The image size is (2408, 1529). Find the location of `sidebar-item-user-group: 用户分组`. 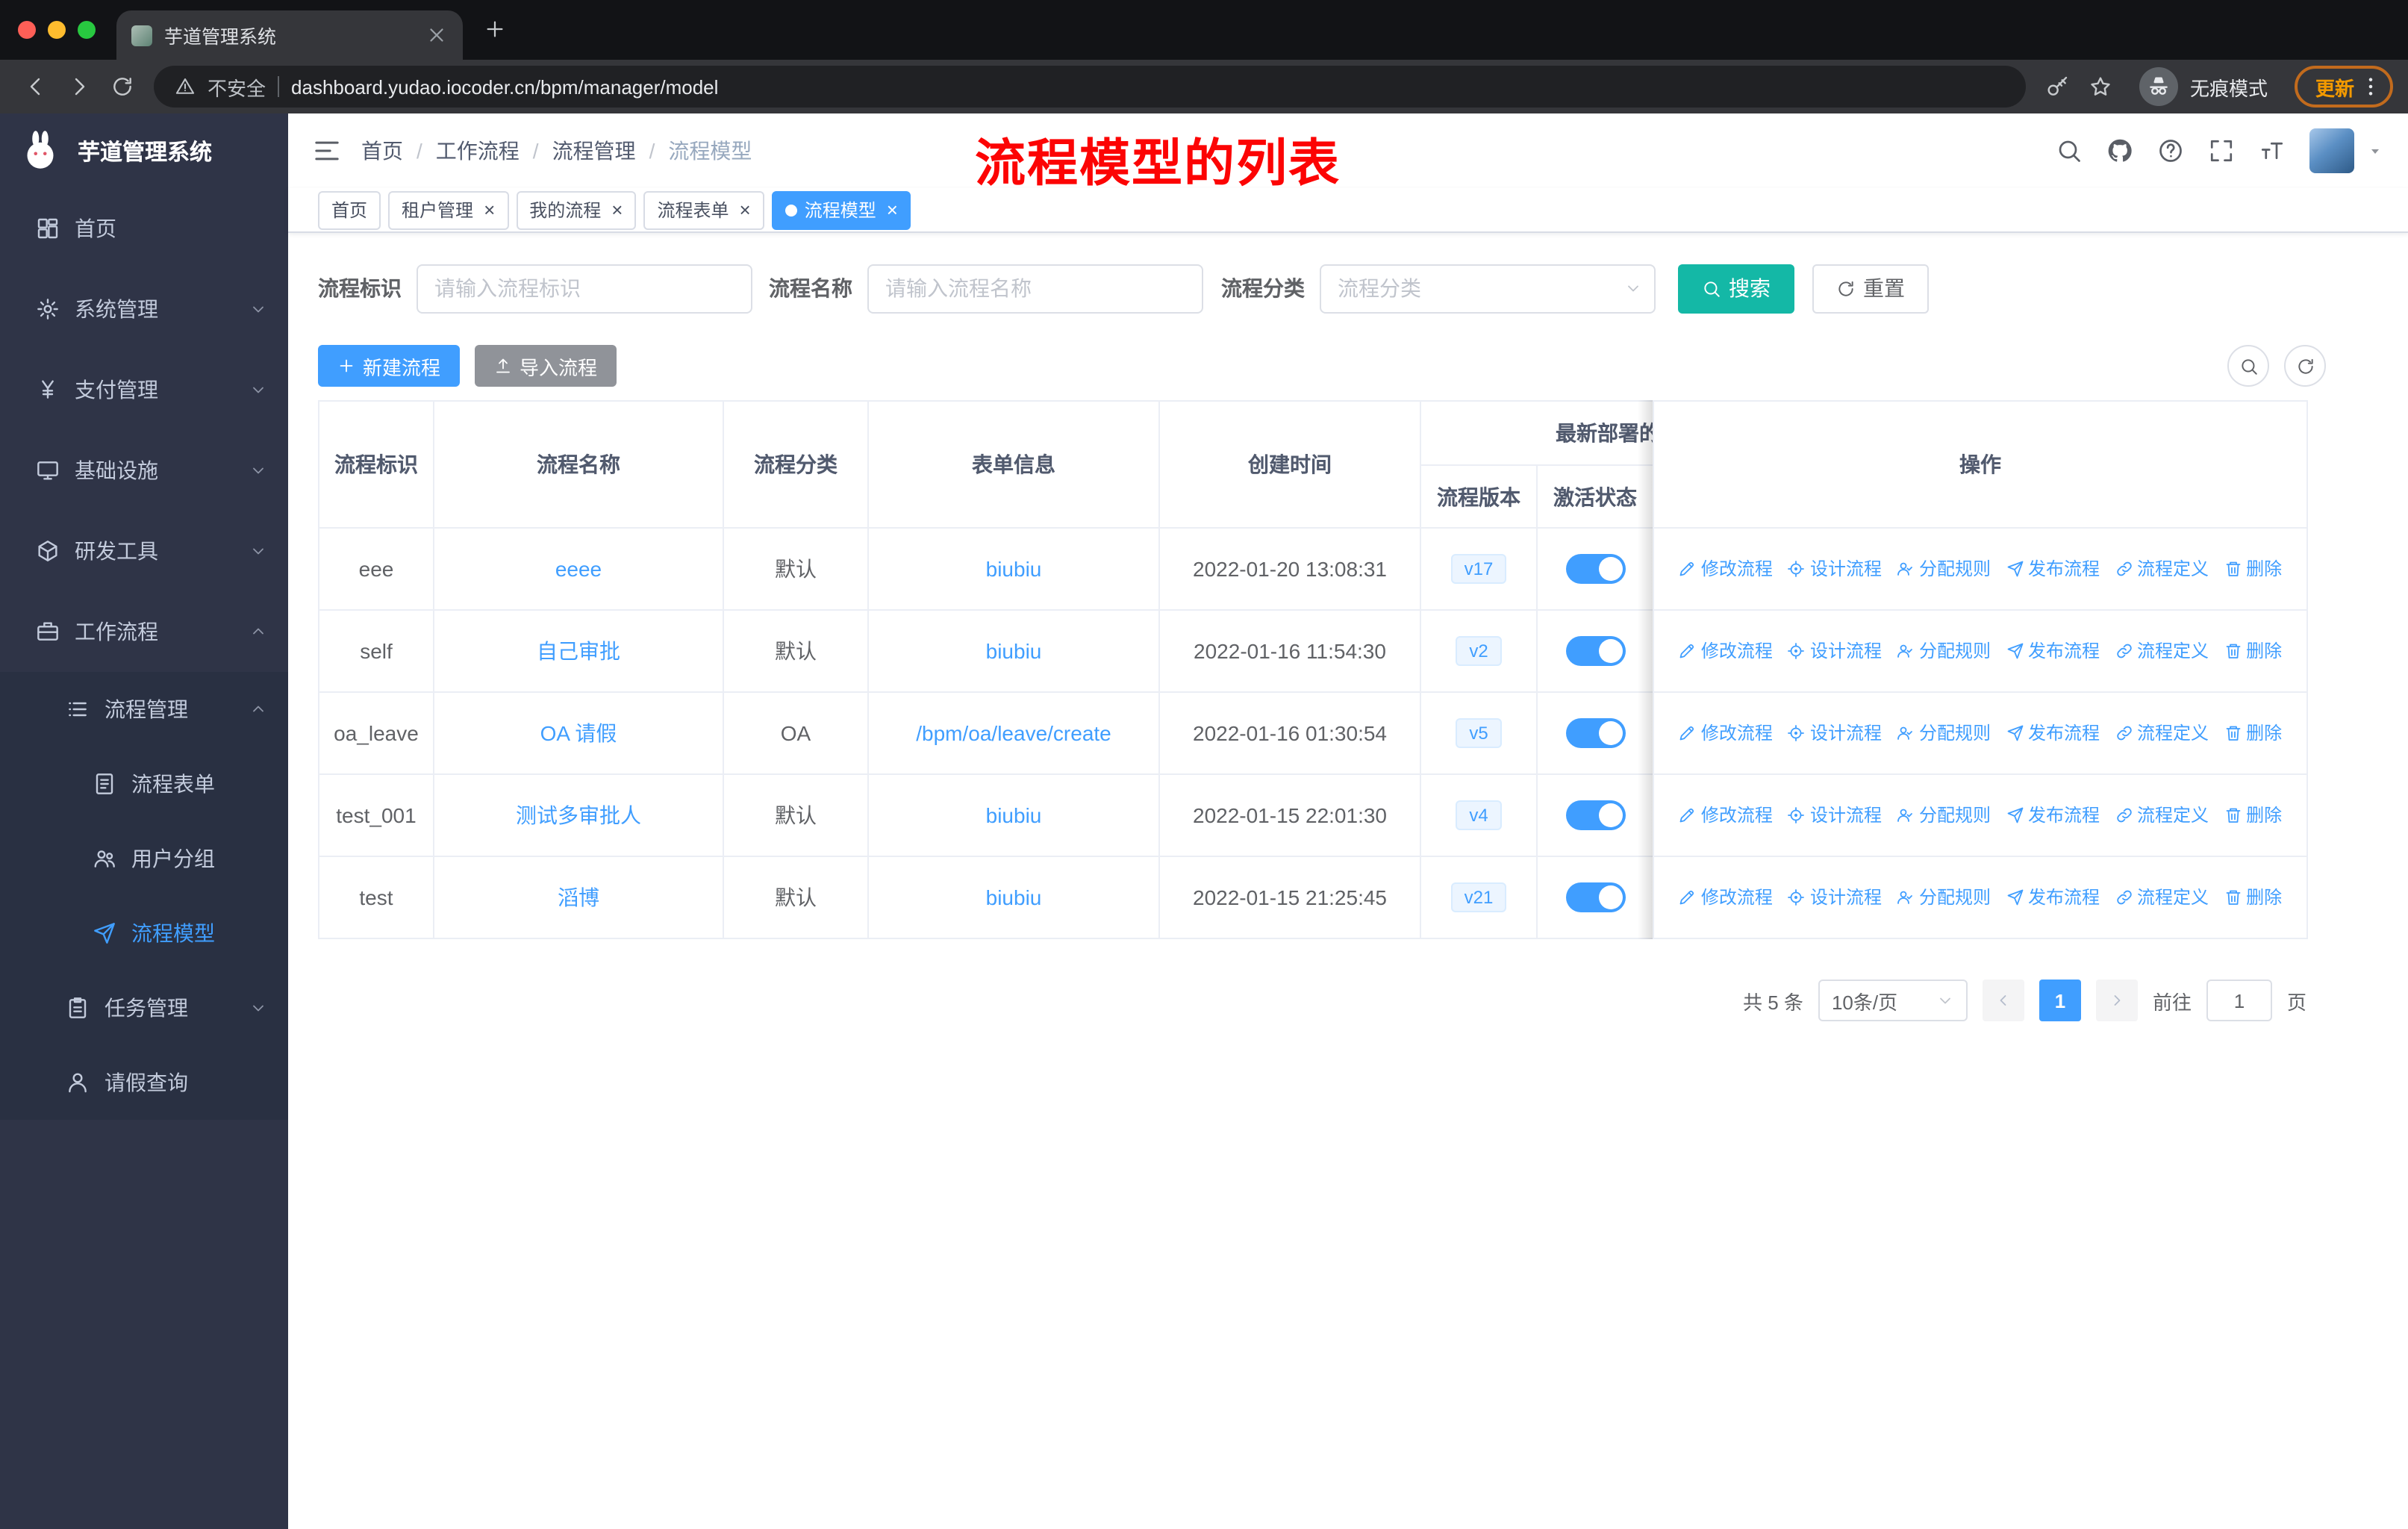

sidebar-item-user-group: 用户分组 is located at coordinates (144, 858).